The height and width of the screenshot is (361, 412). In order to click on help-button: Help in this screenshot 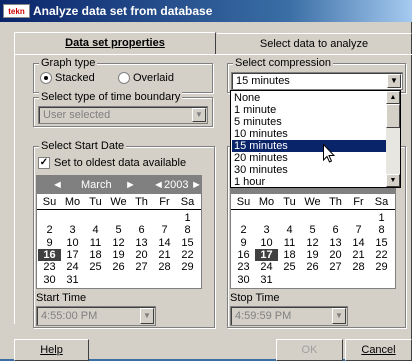, I will do `click(51, 350)`.